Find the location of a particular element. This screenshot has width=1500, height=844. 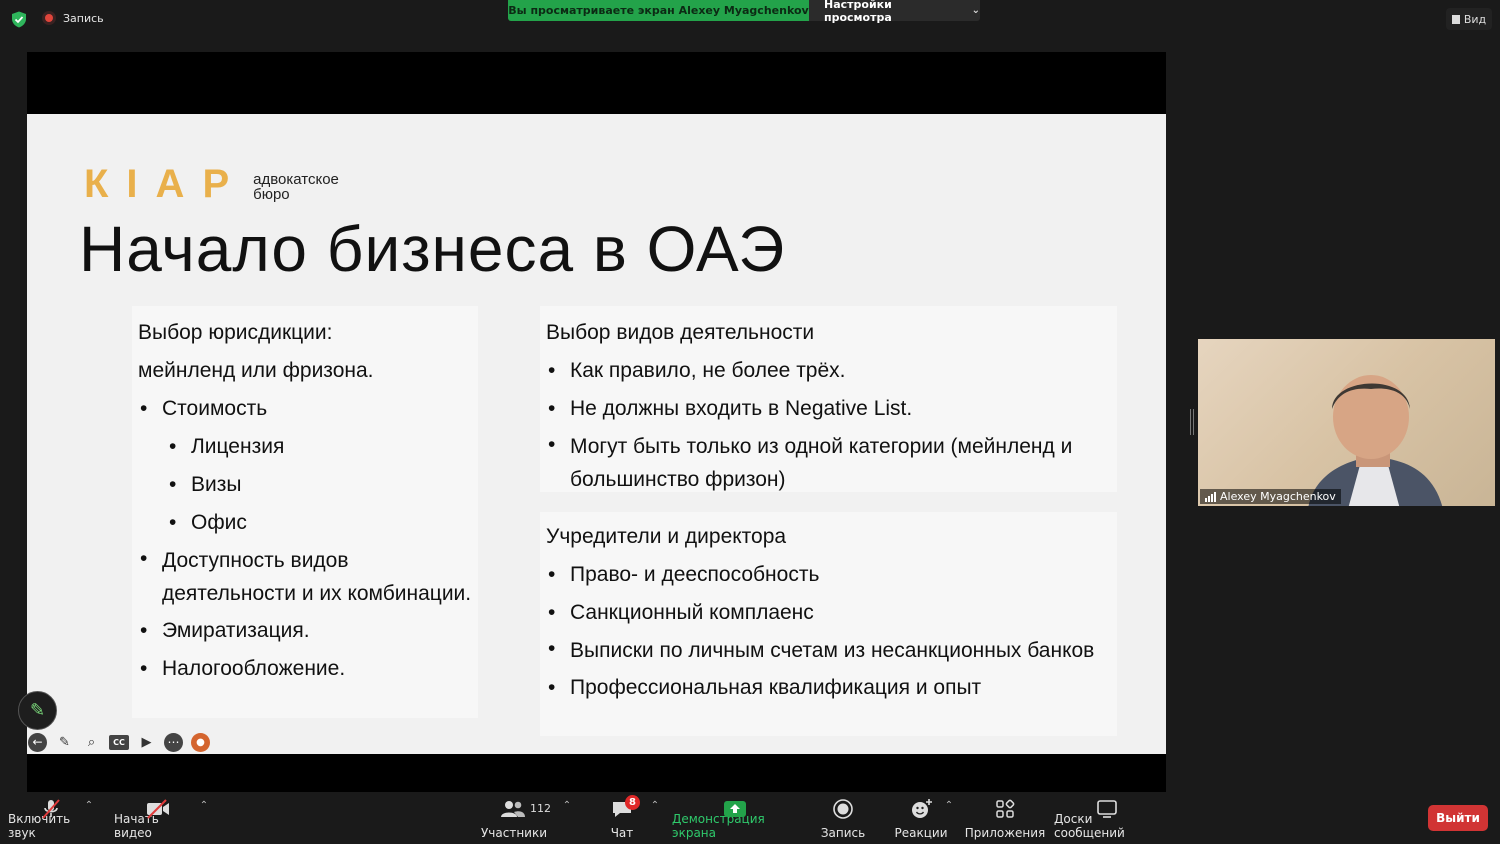

record-button: Запись is located at coordinates (843, 818).